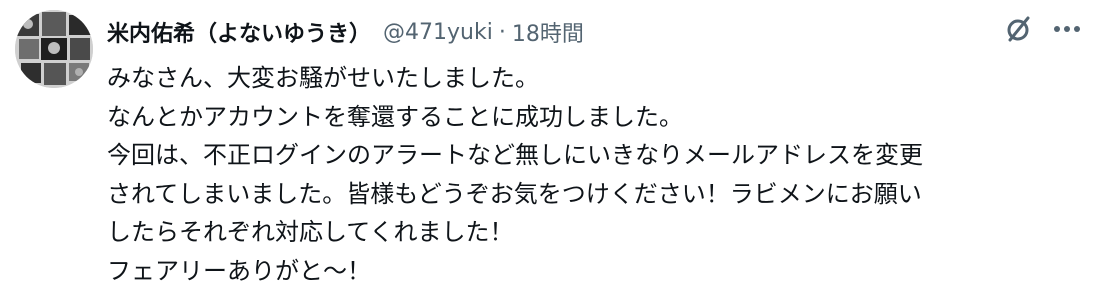 Image resolution: width=1102 pixels, height=306 pixels. What do you see at coordinates (548, 32) in the screenshot?
I see `timestamp: 18時間` at bounding box center [548, 32].